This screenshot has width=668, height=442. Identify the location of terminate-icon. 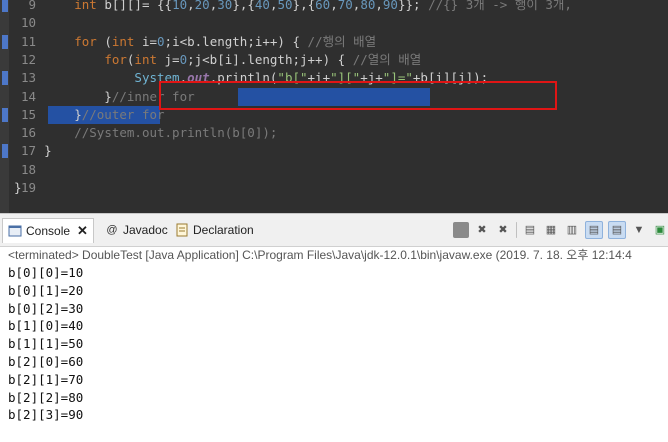
(461, 230).